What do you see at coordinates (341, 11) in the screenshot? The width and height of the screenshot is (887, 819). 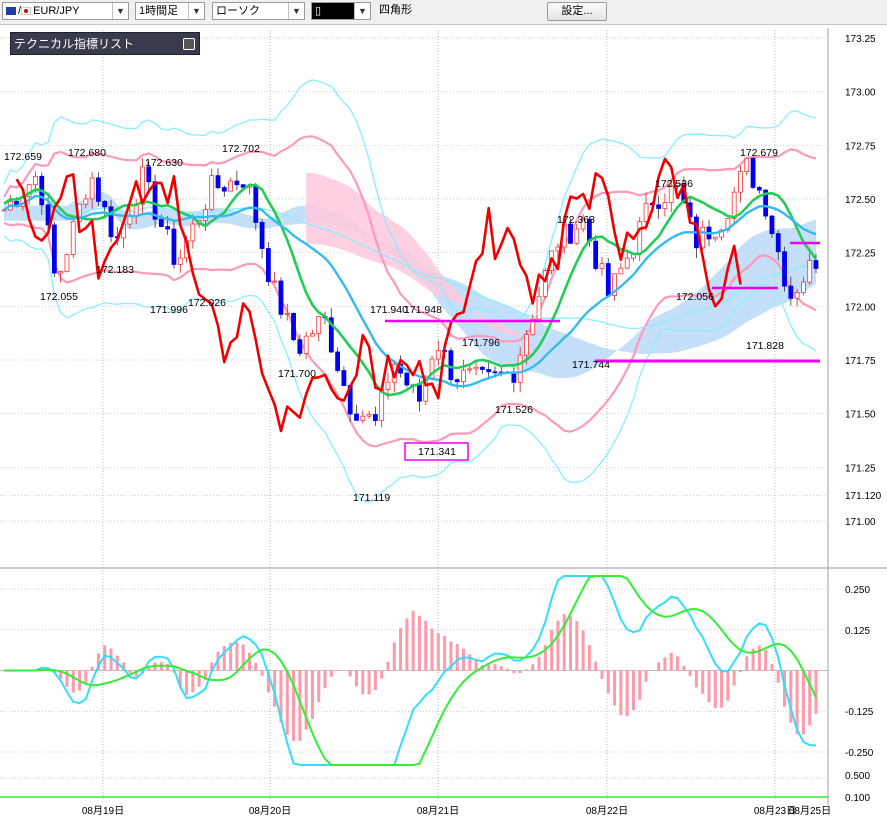 I see `drawing-tool-select: ▯ ▼` at bounding box center [341, 11].